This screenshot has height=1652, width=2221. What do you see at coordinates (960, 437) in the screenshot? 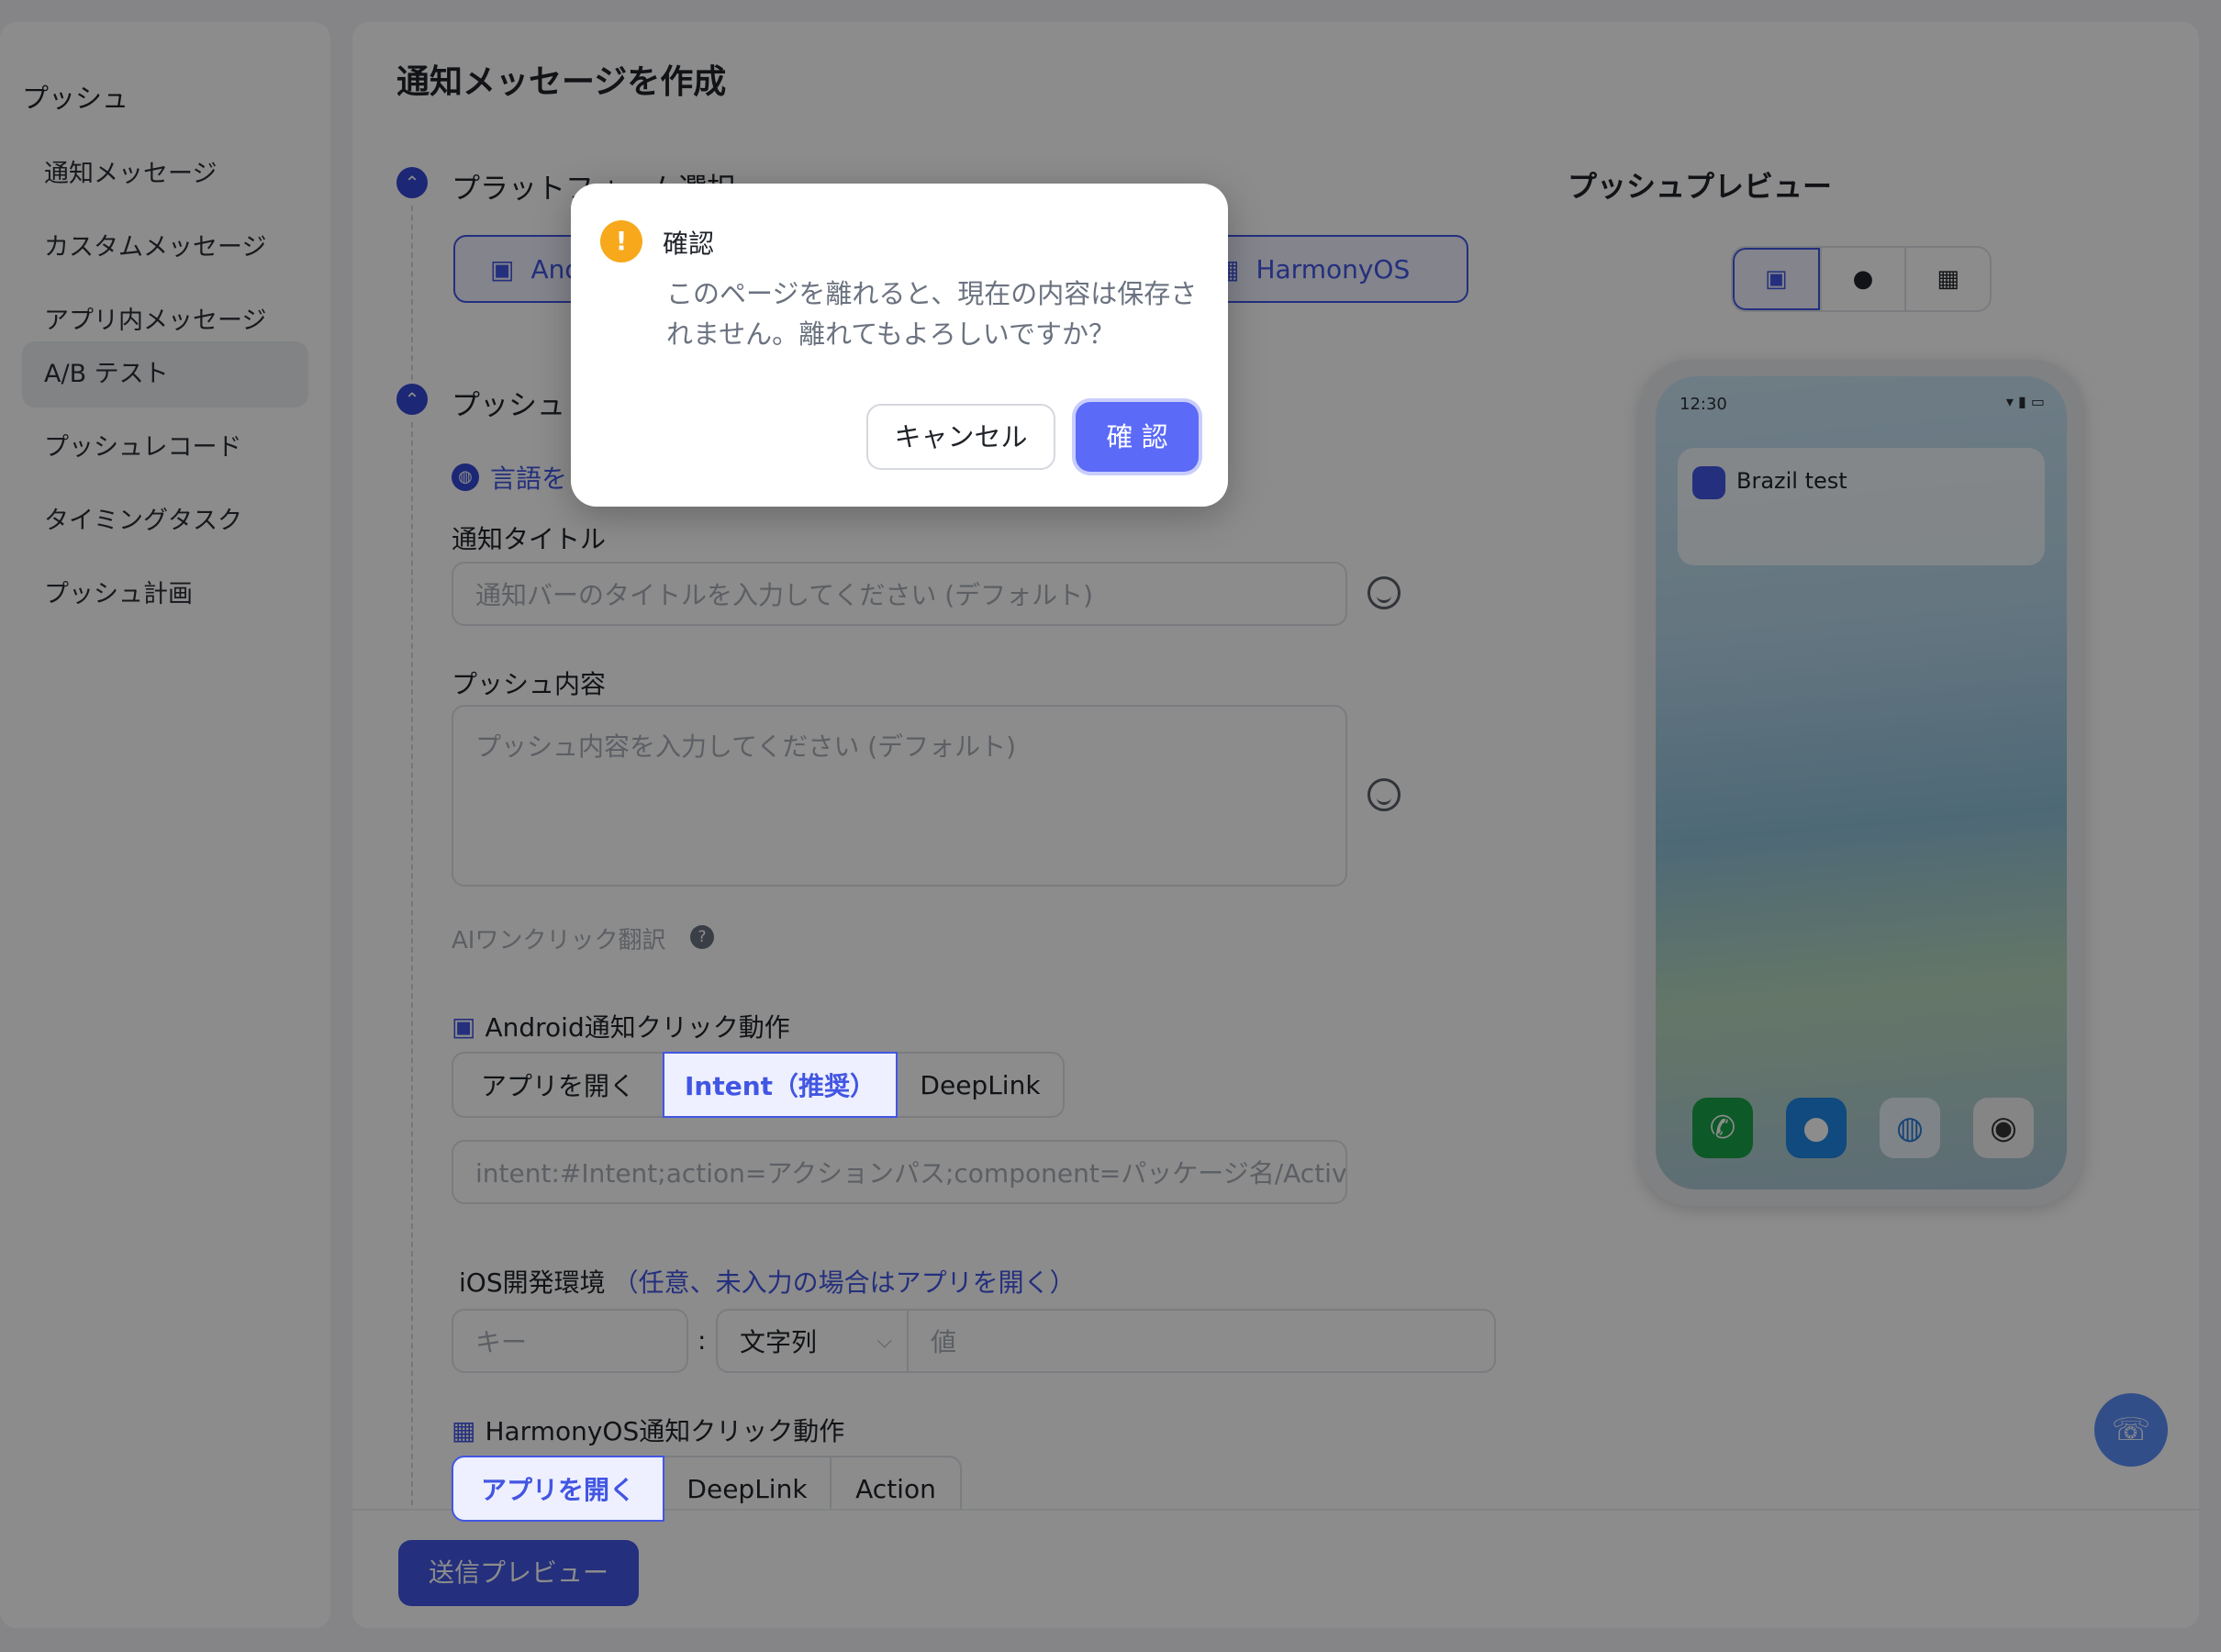
I see `cancel-button: キャンセル` at bounding box center [960, 437].